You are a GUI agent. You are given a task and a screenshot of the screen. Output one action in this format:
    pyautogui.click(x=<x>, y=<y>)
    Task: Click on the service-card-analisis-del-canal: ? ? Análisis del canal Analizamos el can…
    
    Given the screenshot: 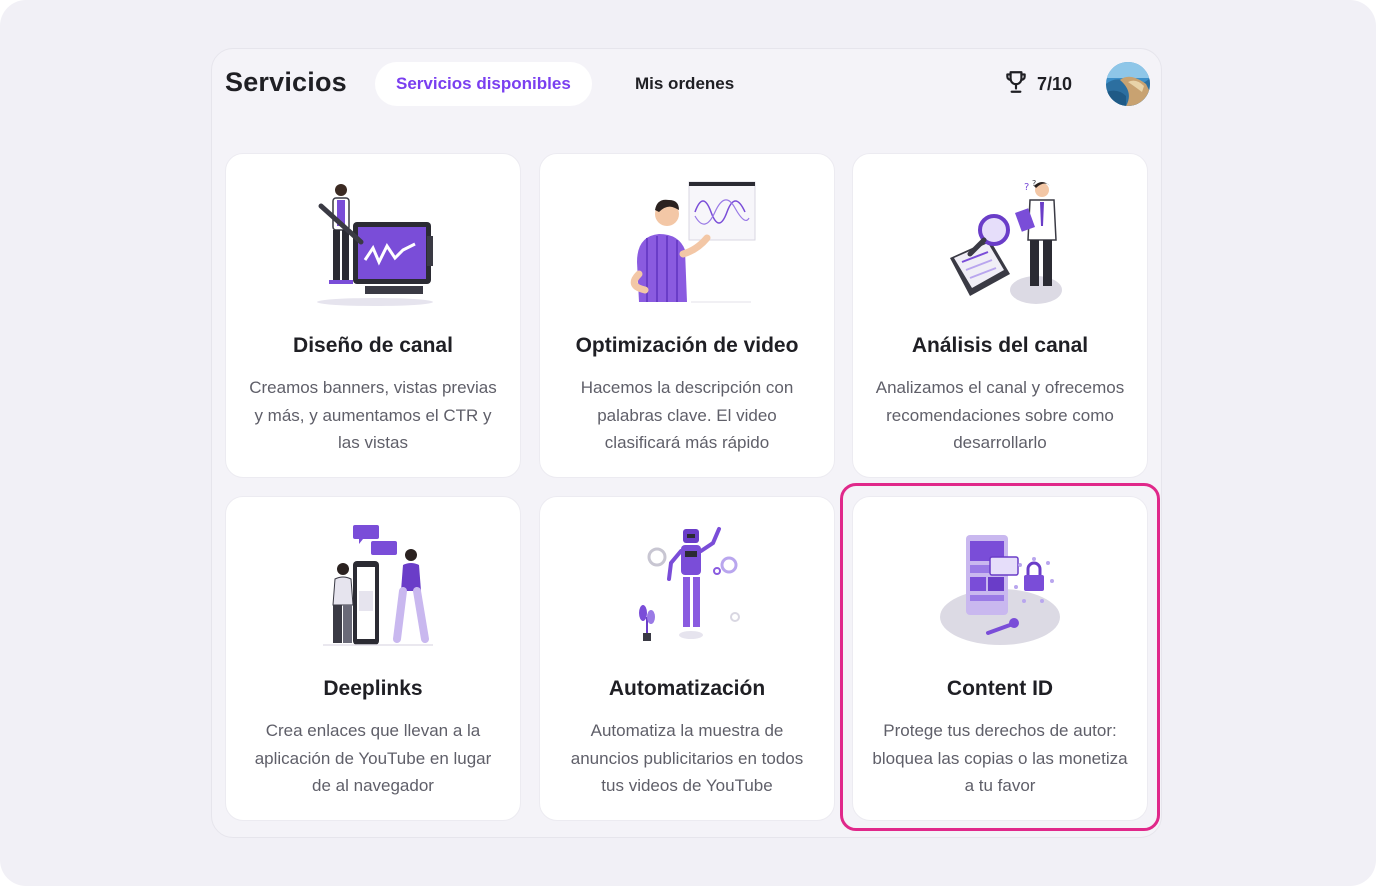 What is the action you would take?
    pyautogui.click(x=1000, y=315)
    